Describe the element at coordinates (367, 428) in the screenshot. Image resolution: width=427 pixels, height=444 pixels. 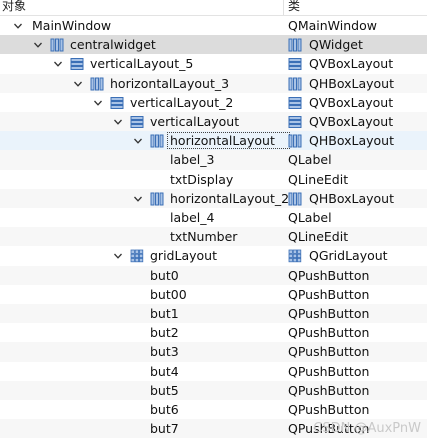
I see `watermark: CSDN @AuxPnW` at that location.